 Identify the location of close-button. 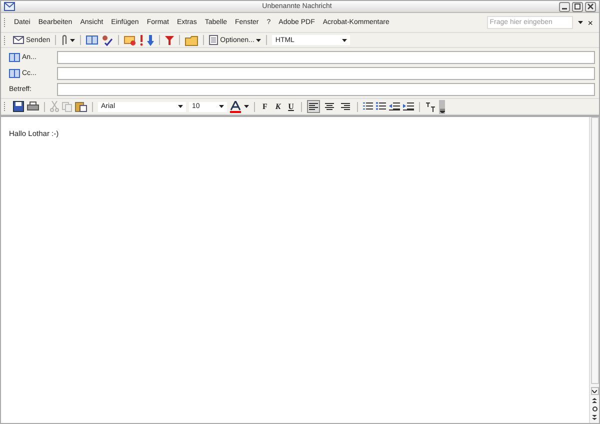
(590, 7).